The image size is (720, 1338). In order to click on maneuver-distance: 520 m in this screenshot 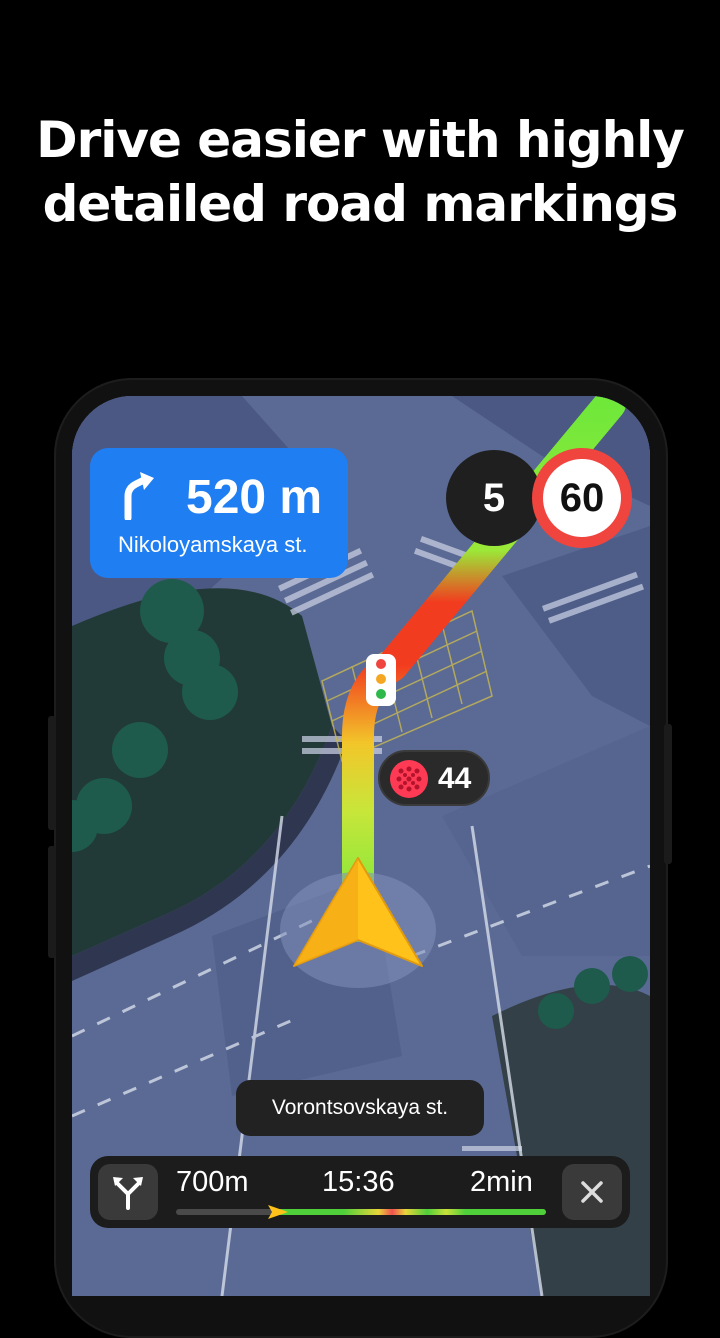, I will do `click(254, 497)`.